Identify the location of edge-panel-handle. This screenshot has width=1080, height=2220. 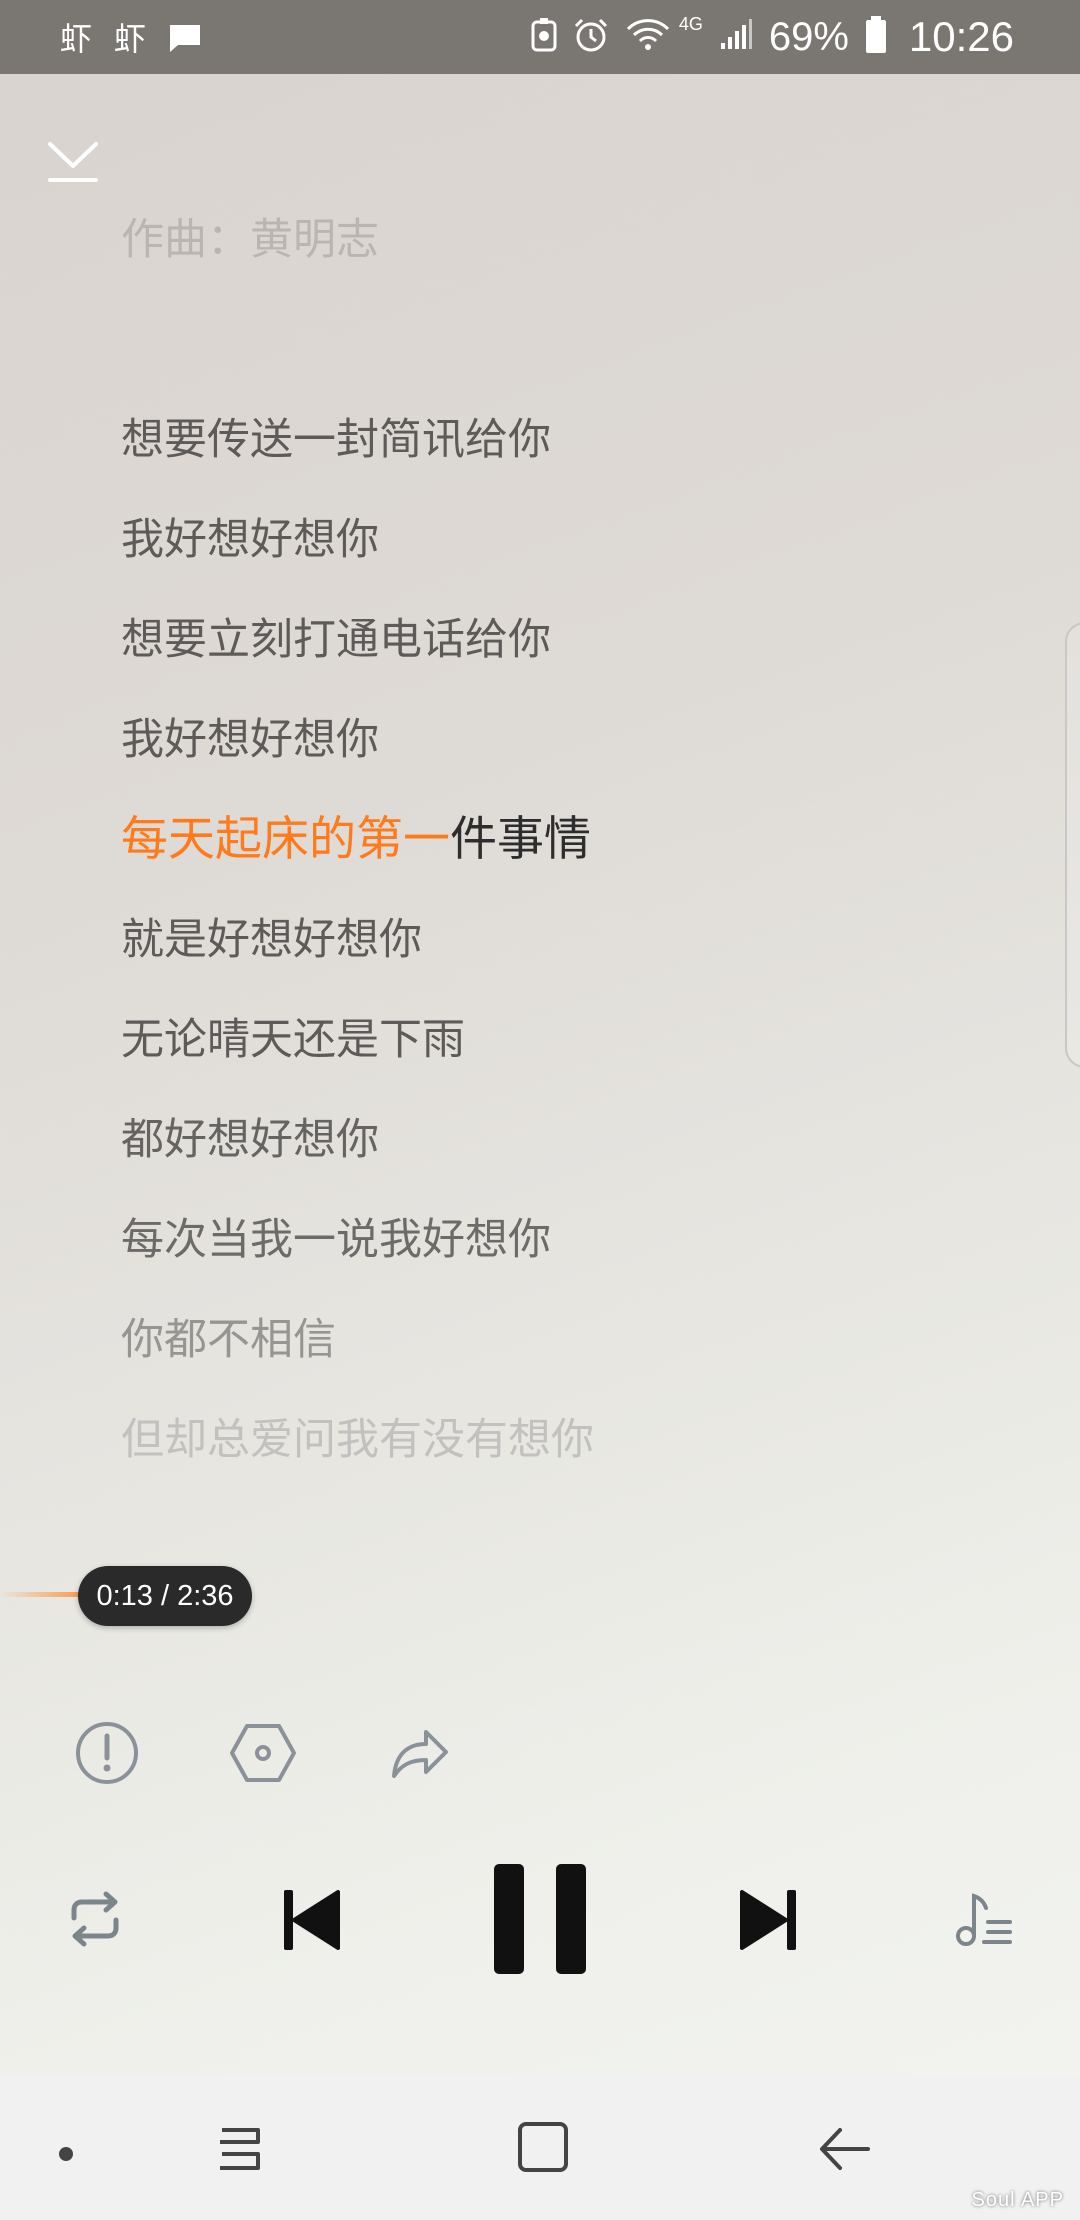
(1072, 845).